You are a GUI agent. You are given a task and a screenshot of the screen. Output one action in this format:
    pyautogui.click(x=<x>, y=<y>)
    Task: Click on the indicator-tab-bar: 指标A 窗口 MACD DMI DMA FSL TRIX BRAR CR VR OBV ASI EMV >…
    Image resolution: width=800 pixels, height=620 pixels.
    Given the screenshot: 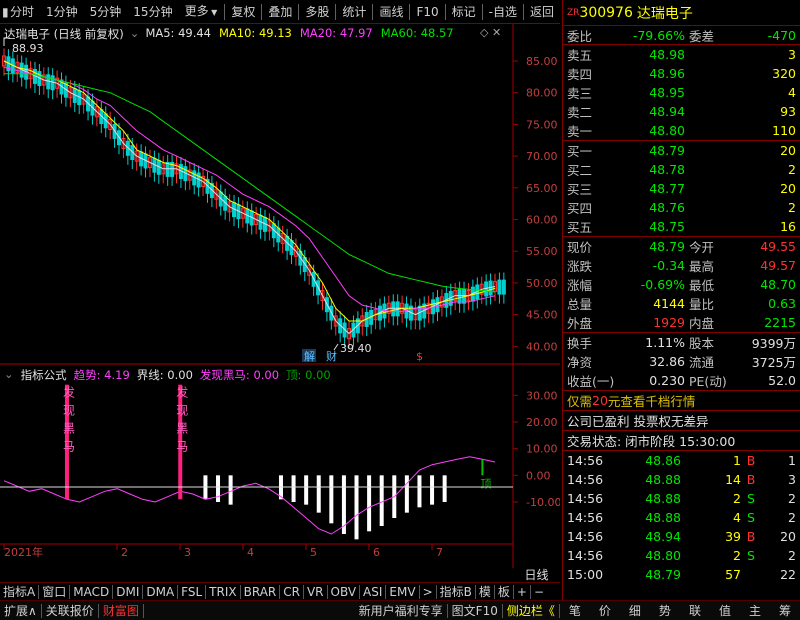 What is the action you would take?
    pyautogui.click(x=280, y=591)
    